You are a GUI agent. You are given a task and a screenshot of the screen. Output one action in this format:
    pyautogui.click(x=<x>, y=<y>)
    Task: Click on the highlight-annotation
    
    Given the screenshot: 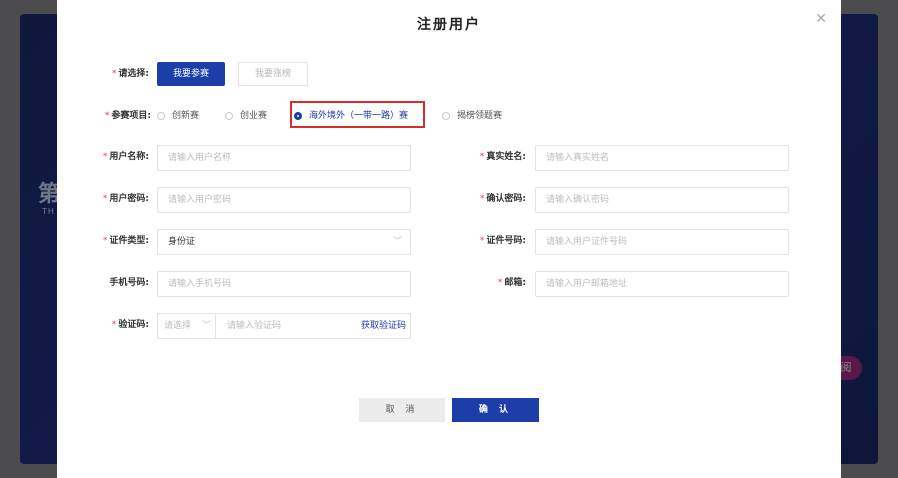 What is the action you would take?
    pyautogui.click(x=357, y=114)
    